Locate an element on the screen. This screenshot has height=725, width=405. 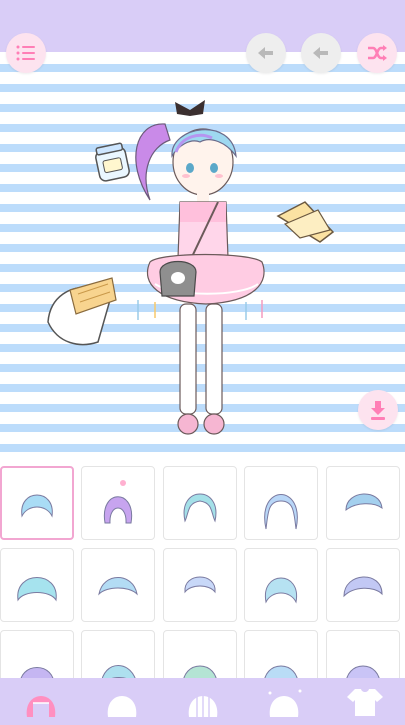
back-hair-icon is located at coordinates (121, 706).